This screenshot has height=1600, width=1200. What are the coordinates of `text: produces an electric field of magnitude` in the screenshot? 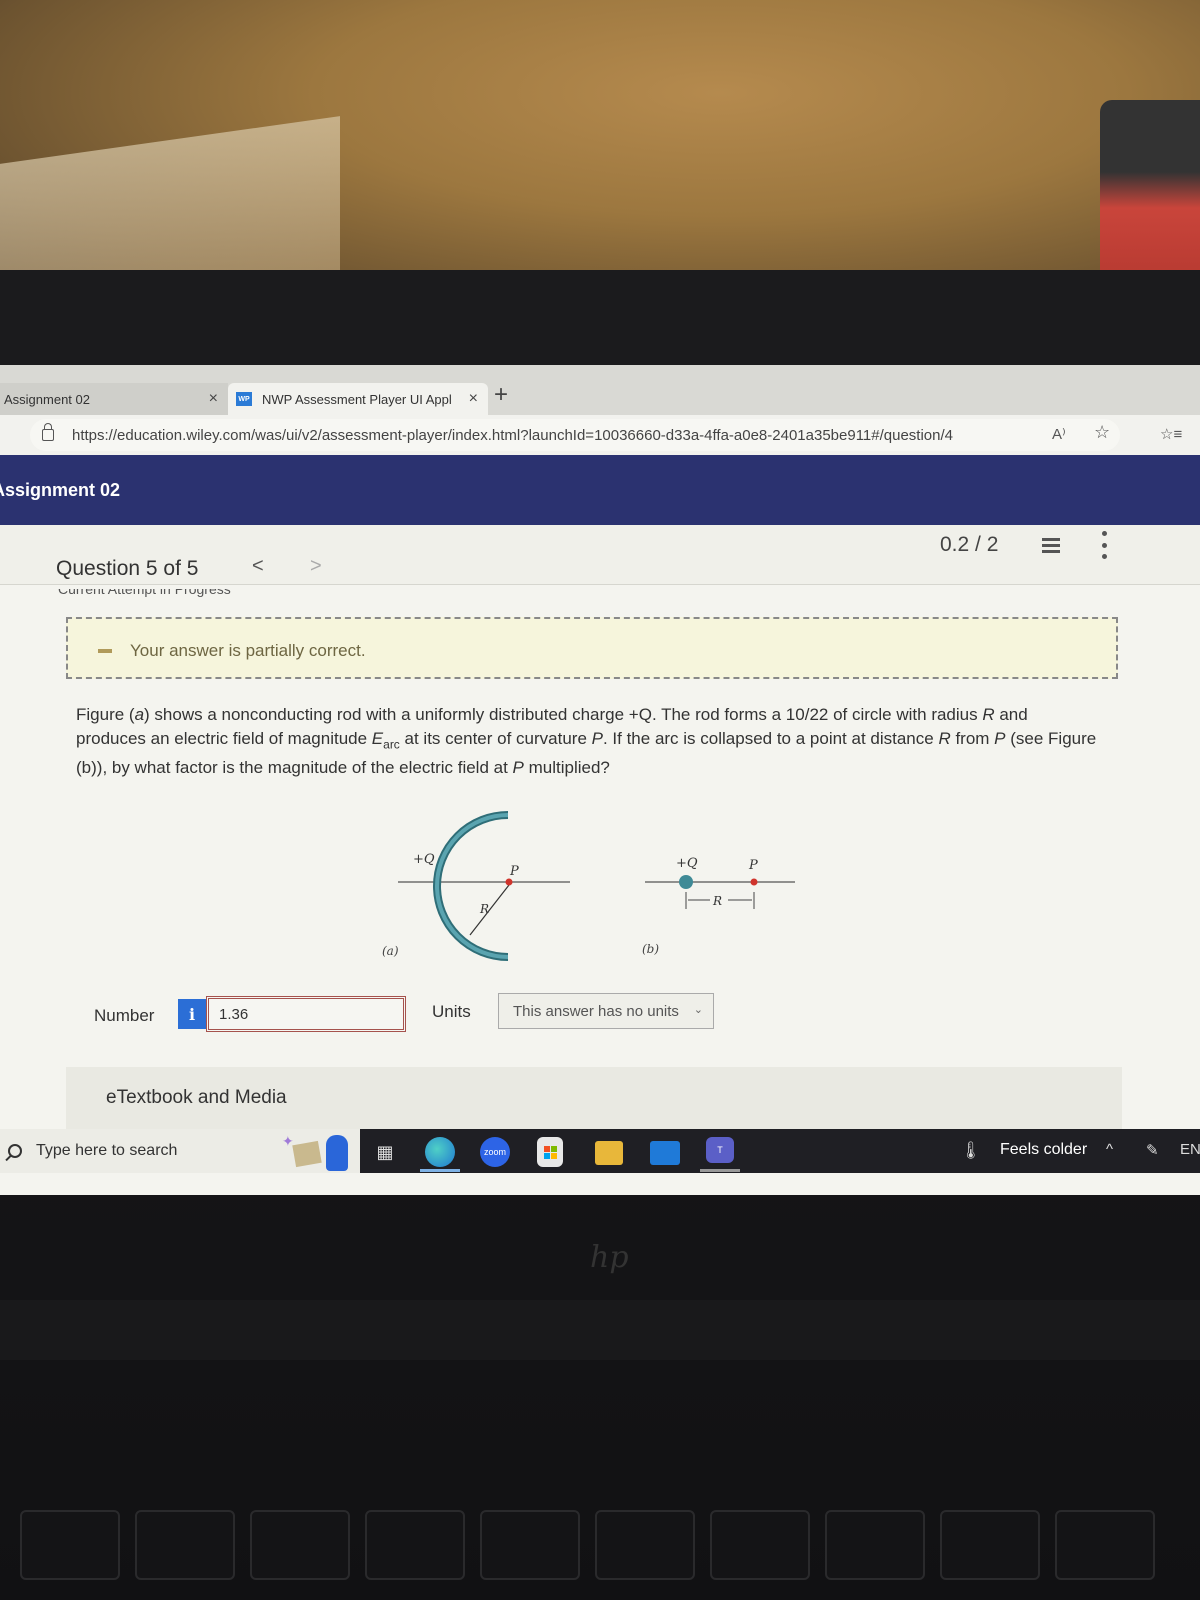 It's located at (224, 738).